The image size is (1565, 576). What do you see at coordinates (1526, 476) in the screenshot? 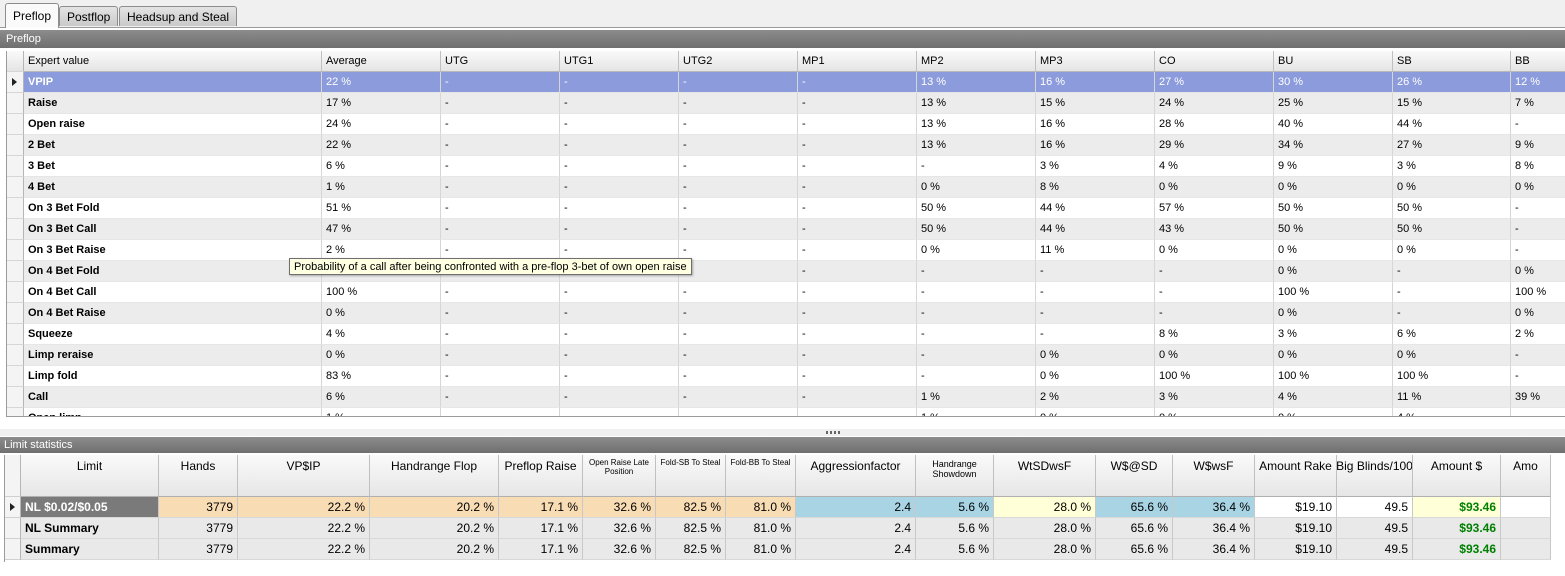
I see `column-header: Amo` at bounding box center [1526, 476].